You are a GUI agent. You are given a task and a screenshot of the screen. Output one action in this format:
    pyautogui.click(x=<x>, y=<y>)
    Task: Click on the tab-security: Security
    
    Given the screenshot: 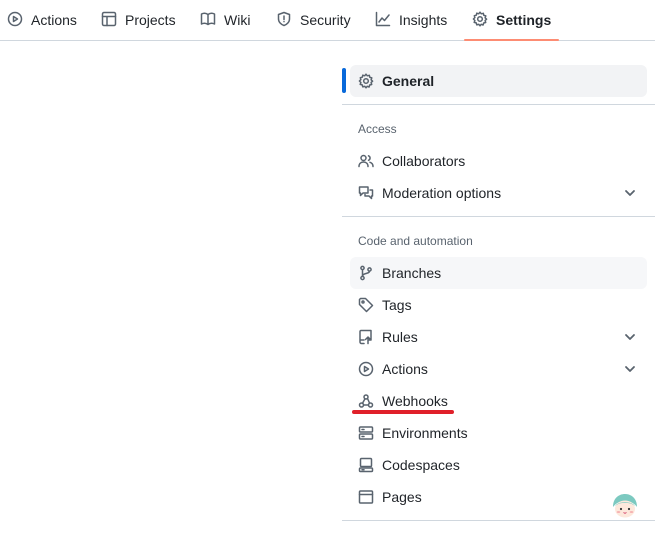 What is the action you would take?
    pyautogui.click(x=313, y=20)
    